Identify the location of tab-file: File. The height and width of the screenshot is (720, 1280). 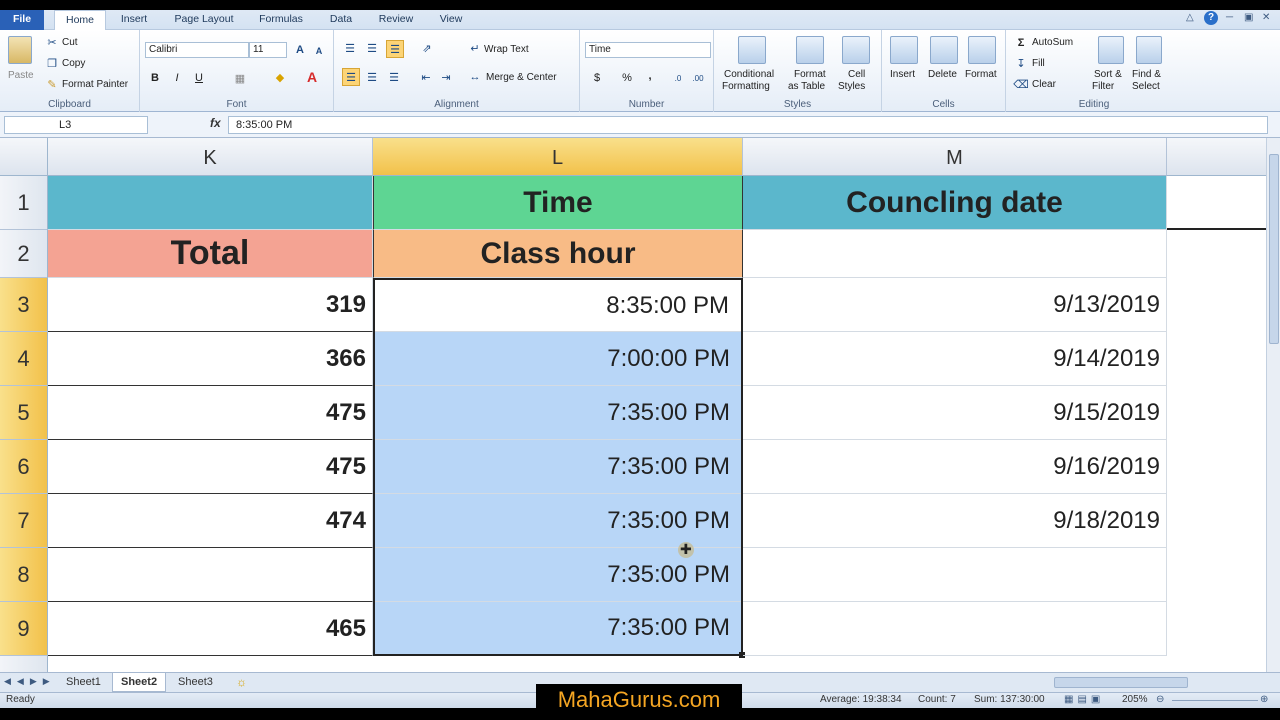
(22, 20).